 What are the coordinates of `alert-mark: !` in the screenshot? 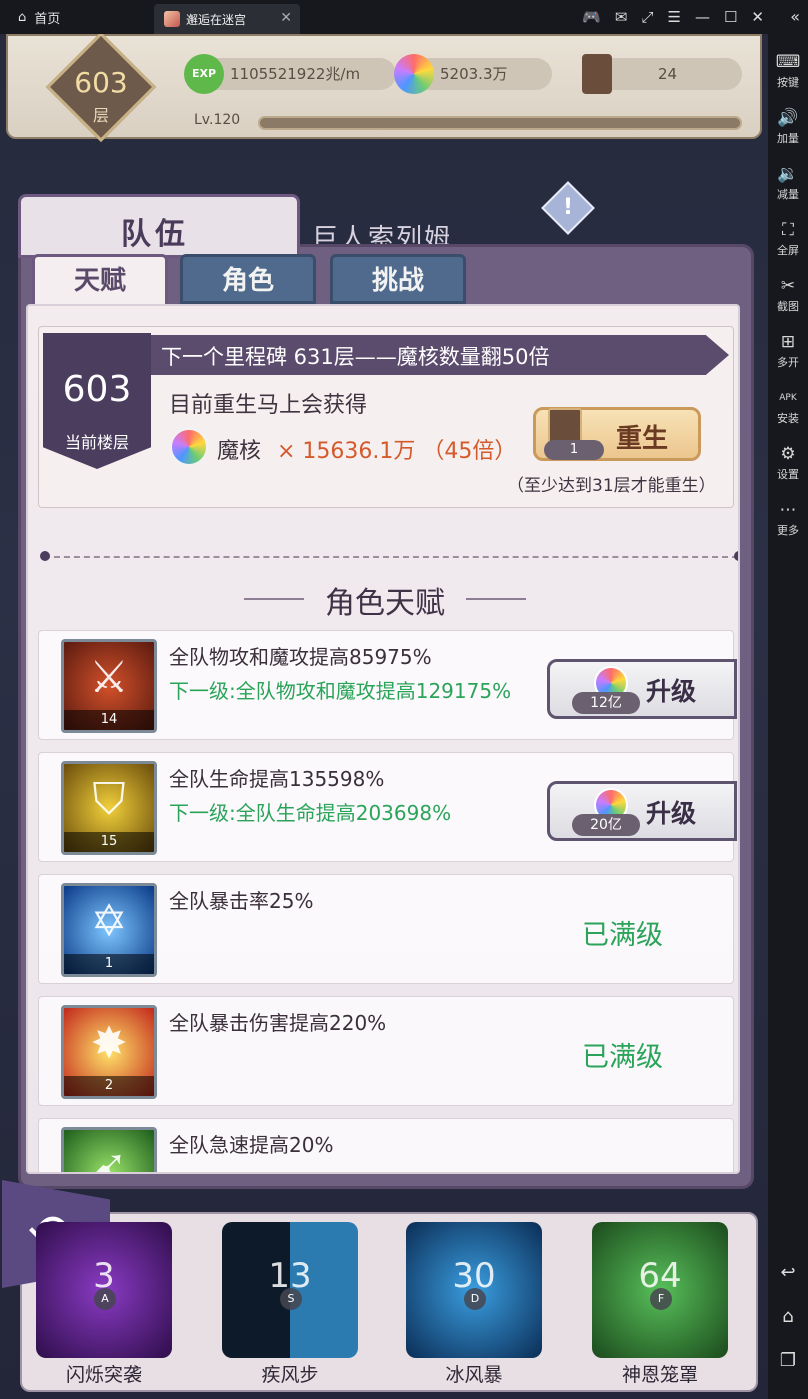 It's located at (568, 207).